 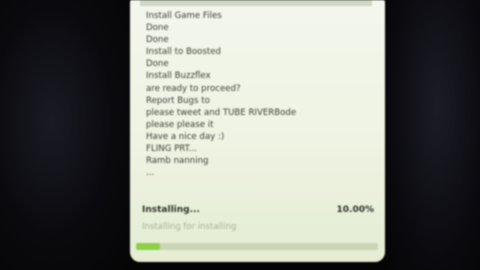 What do you see at coordinates (185, 136) in the screenshot?
I see `log-line: Have a nice day :)` at bounding box center [185, 136].